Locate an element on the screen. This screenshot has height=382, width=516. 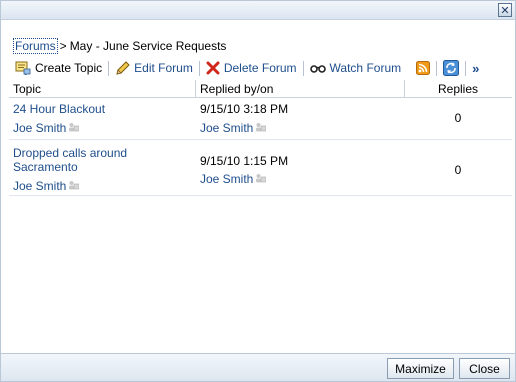
refresh-icon is located at coordinates (451, 68).